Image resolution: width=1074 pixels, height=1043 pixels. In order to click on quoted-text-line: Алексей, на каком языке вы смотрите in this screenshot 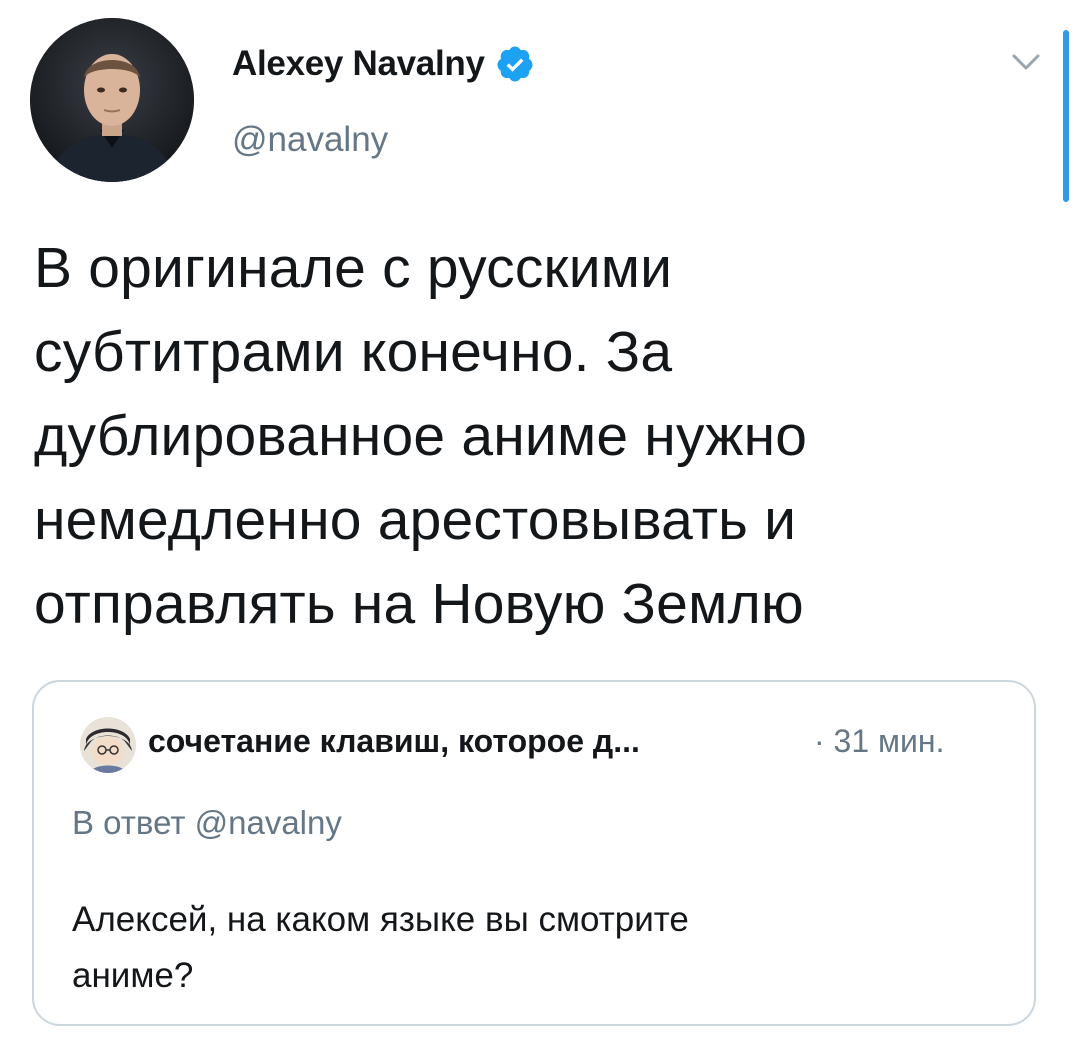, I will do `click(380, 919)`.